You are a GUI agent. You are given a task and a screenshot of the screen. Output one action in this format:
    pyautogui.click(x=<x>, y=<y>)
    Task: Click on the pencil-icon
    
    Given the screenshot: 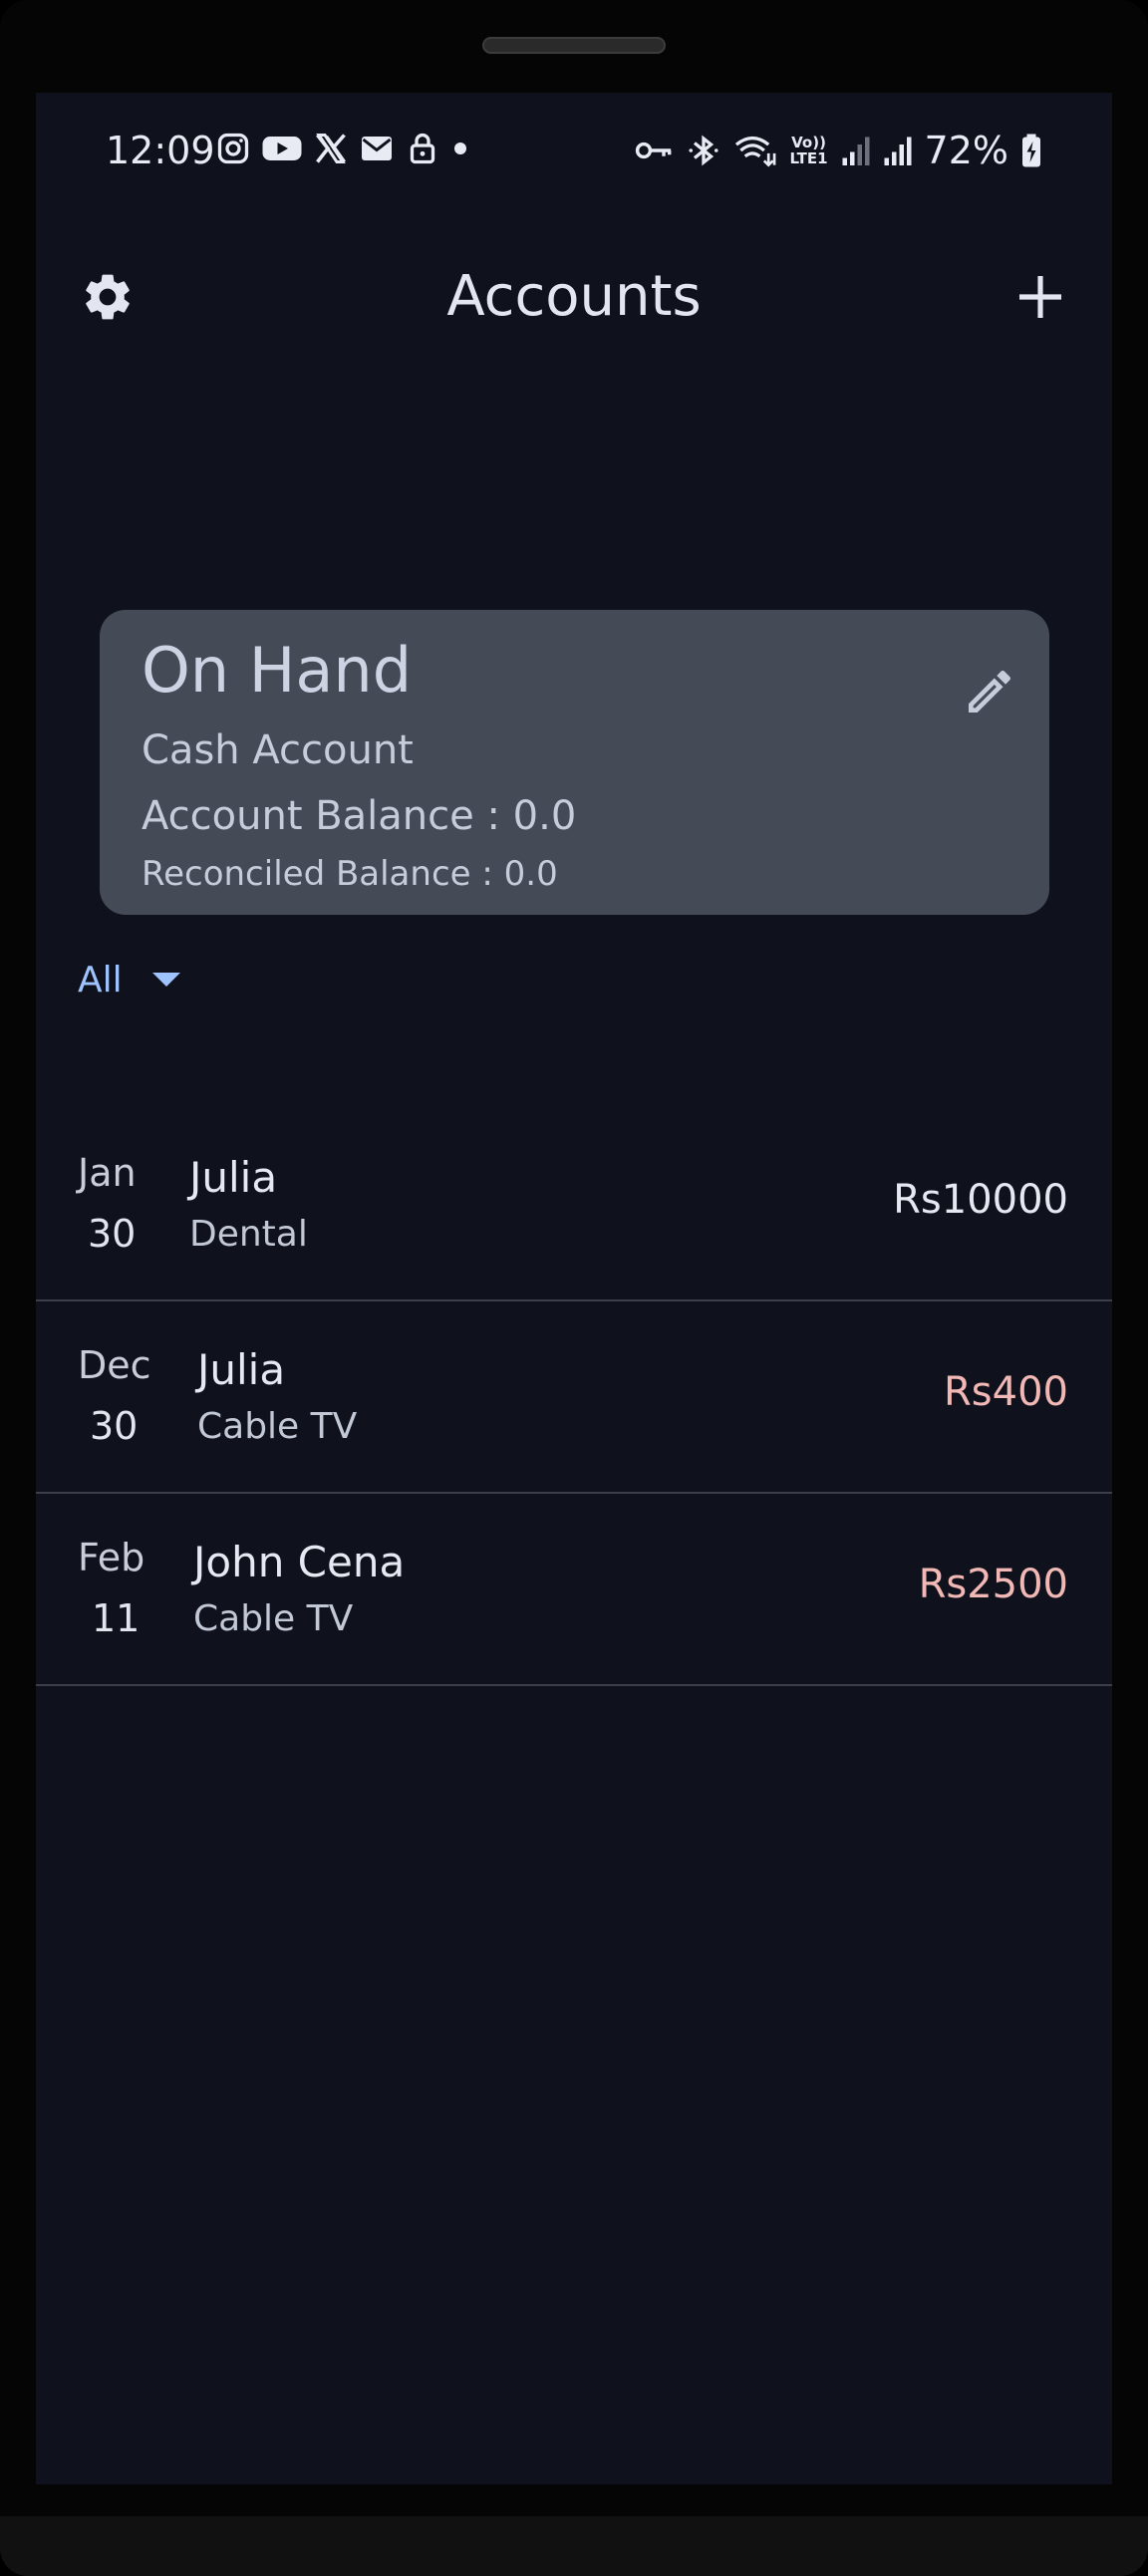 What is the action you would take?
    pyautogui.click(x=989, y=691)
    